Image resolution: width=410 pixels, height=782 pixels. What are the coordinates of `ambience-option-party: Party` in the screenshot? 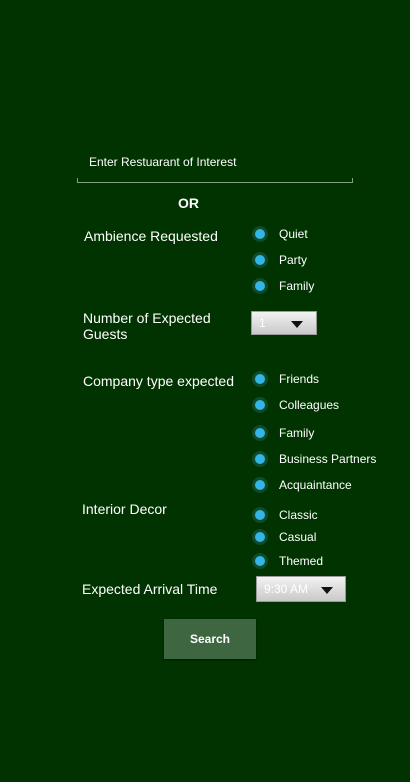 It's located at (279, 260).